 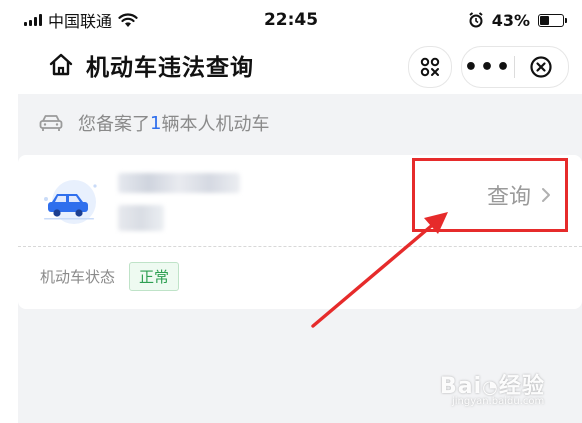 I want to click on home-button, so click(x=61, y=65).